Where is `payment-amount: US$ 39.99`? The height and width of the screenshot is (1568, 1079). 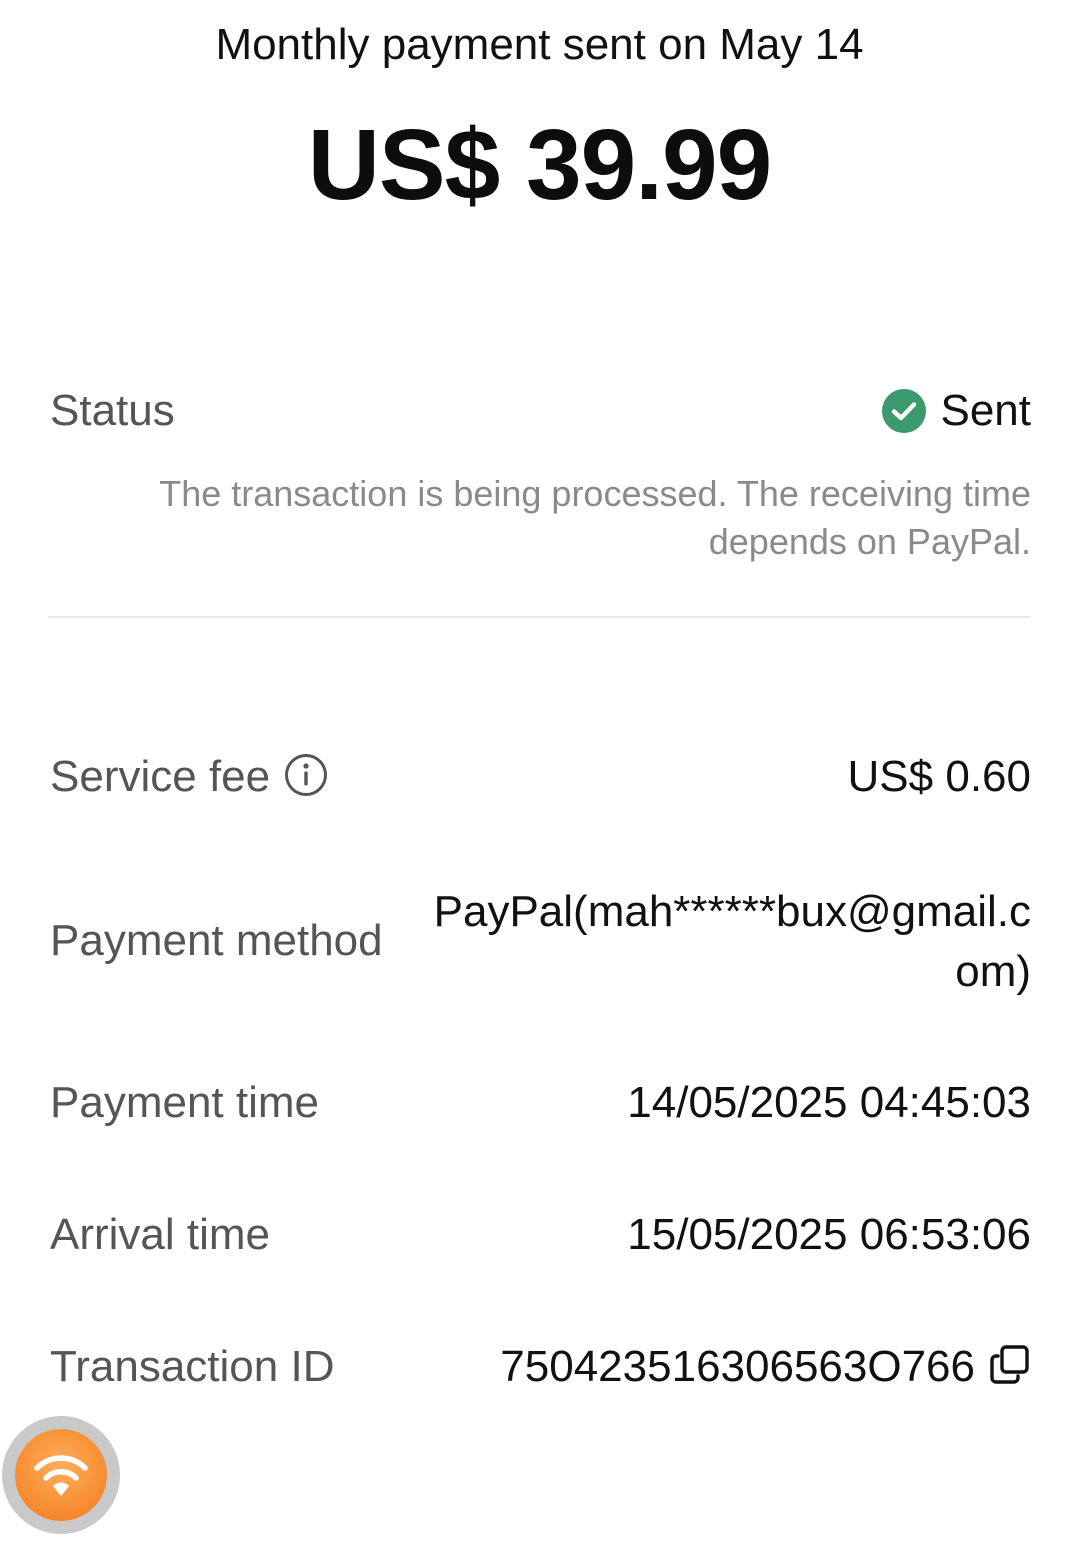 payment-amount: US$ 39.99 is located at coordinates (540, 165).